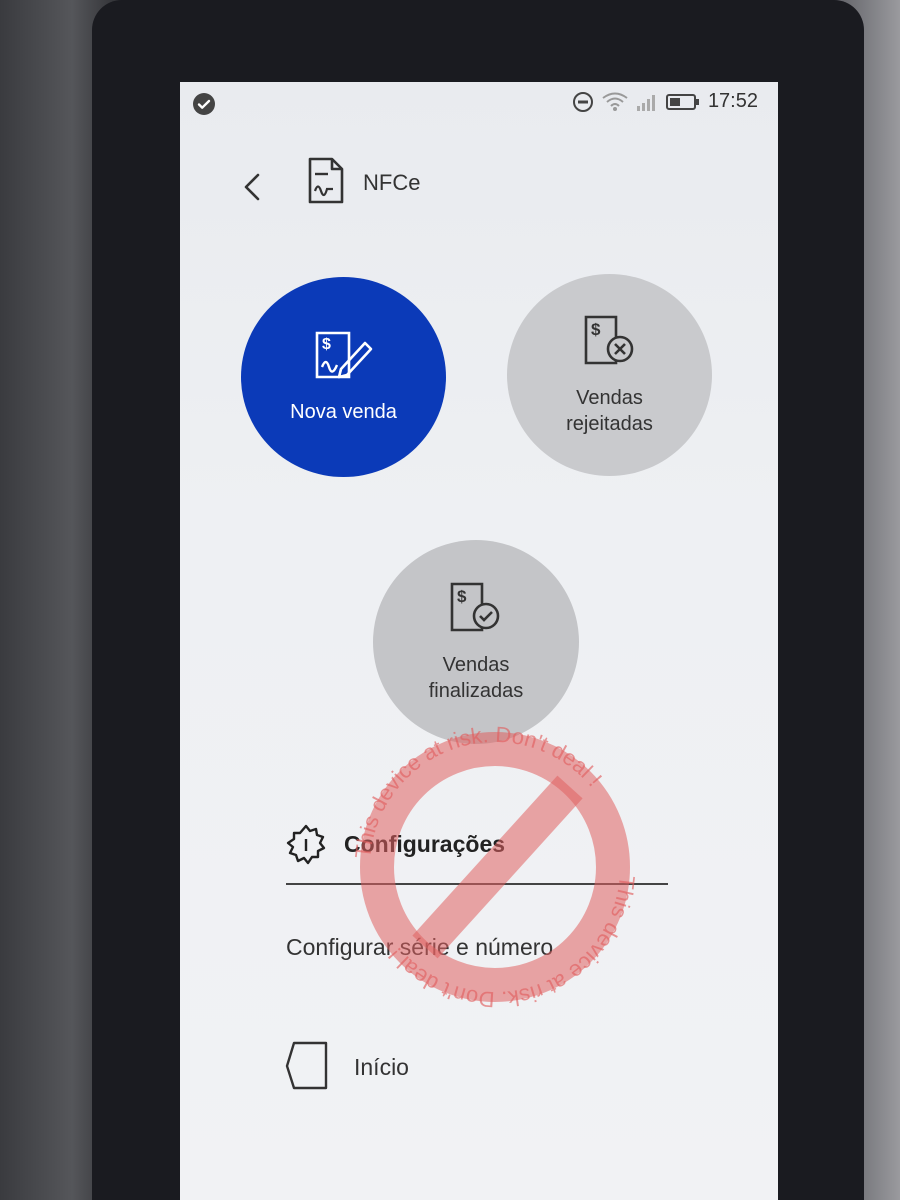 This screenshot has height=1200, width=900. Describe the element at coordinates (419, 947) in the screenshot. I see `configurar-serie-numero-item: Configurar série e número` at that location.